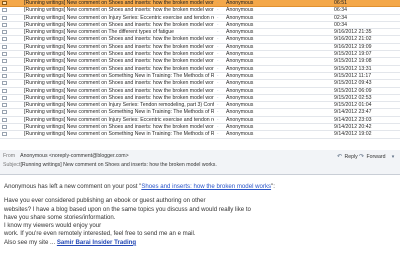 The height and width of the screenshot is (260, 400). What do you see at coordinates (347, 157) in the screenshot?
I see `reply-button: ↶ Reply` at bounding box center [347, 157].